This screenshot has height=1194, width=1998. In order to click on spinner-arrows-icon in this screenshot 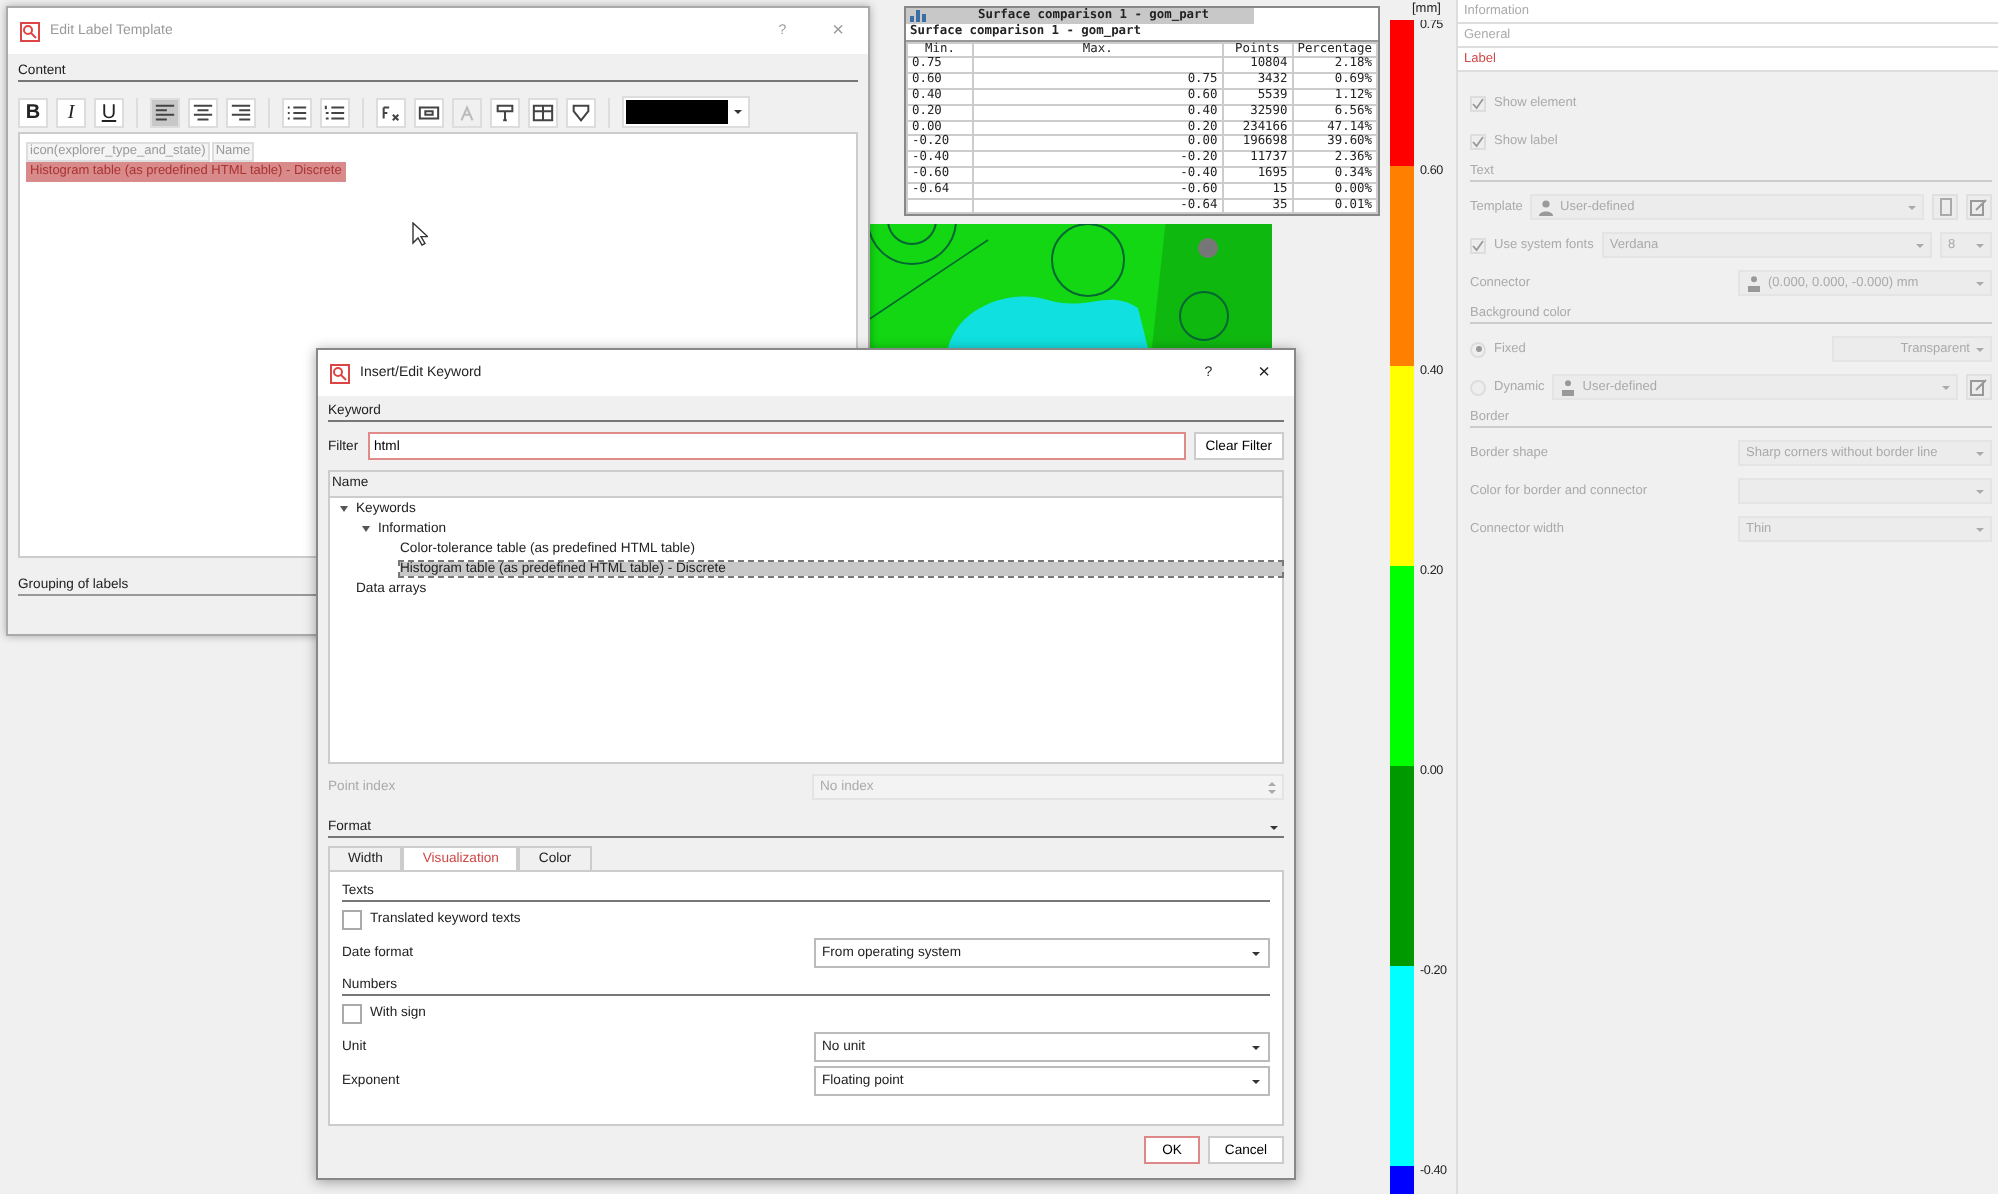, I will do `click(1272, 787)`.